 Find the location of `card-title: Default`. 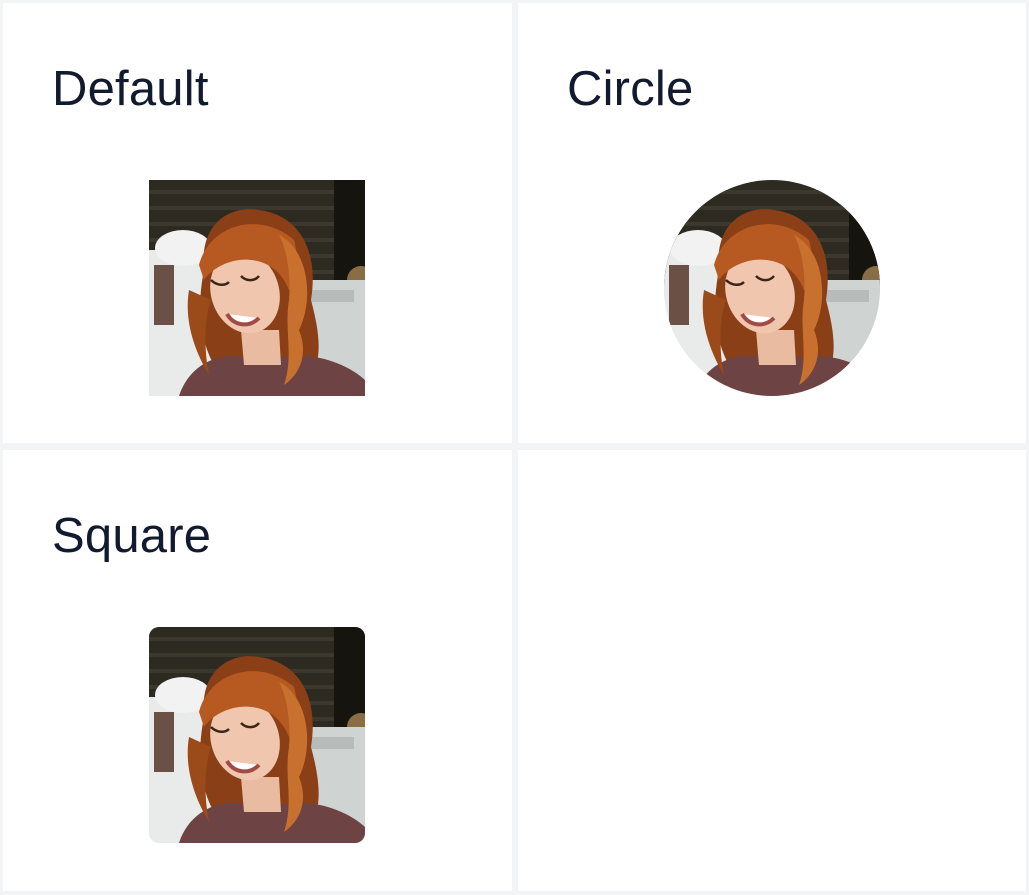

card-title: Default is located at coordinates (130, 89).